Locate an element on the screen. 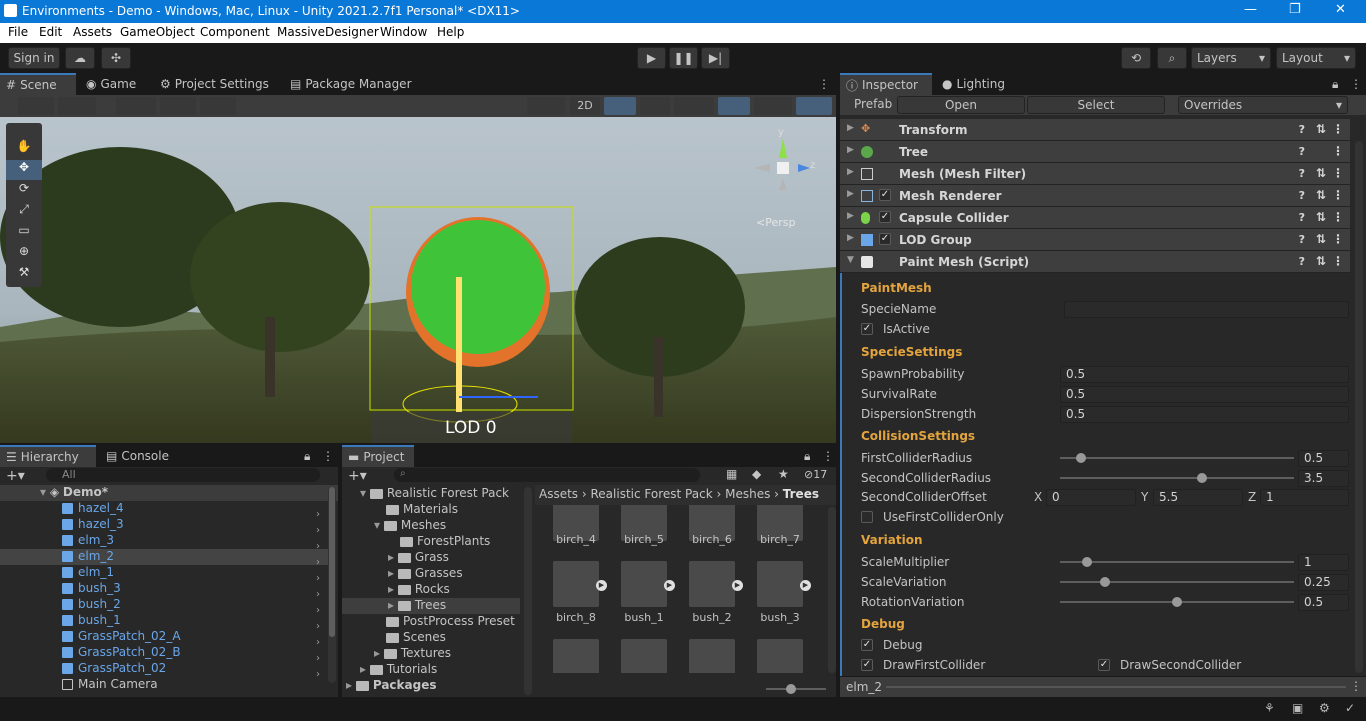  menu-file: File is located at coordinates (18, 32).